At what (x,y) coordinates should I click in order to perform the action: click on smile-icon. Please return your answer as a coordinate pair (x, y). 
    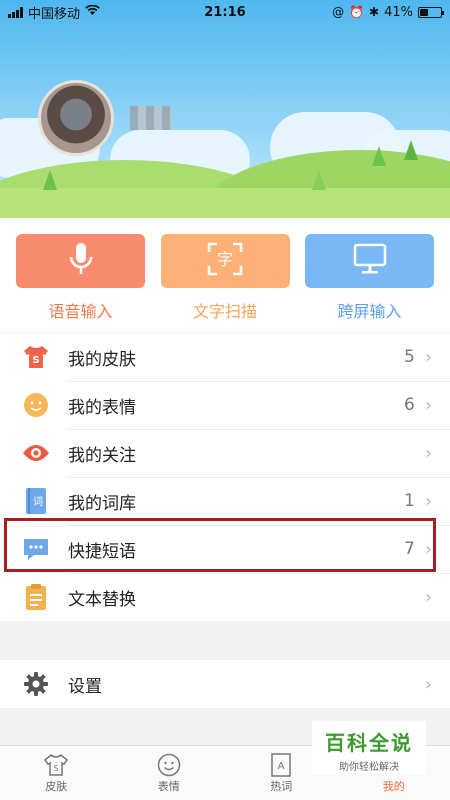
    Looking at the image, I should click on (169, 765).